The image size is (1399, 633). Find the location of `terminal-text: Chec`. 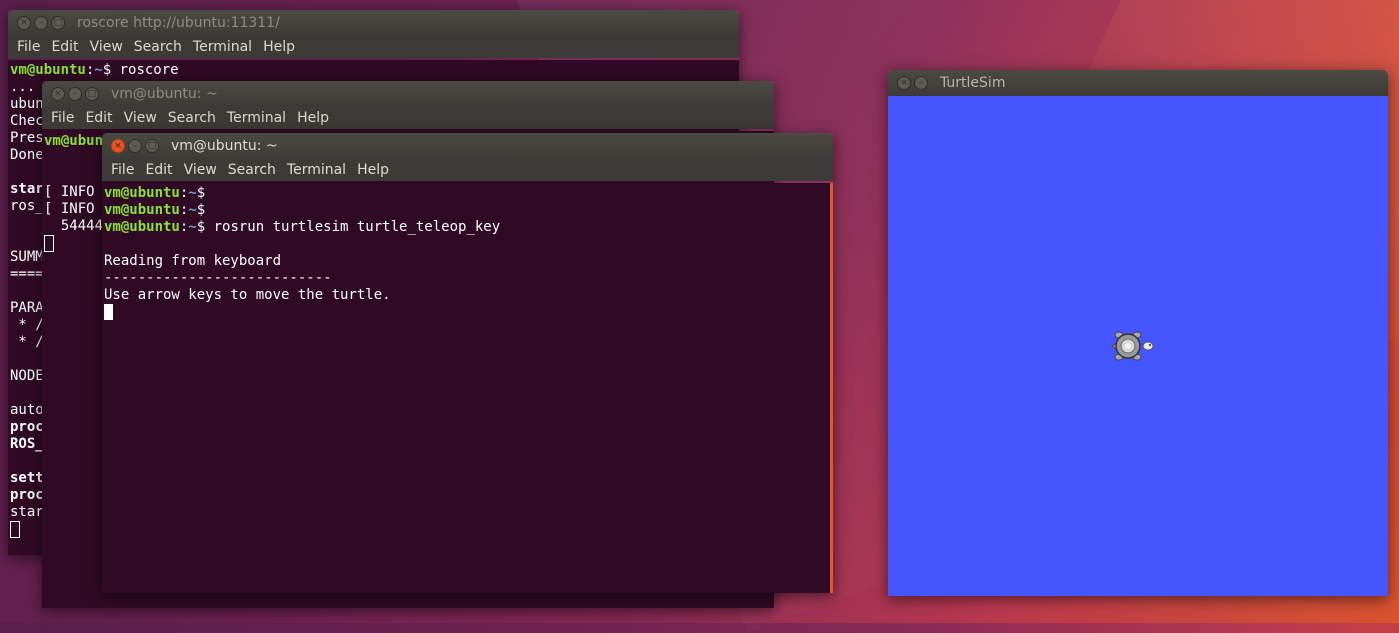

terminal-text: Chec is located at coordinates (27, 121).